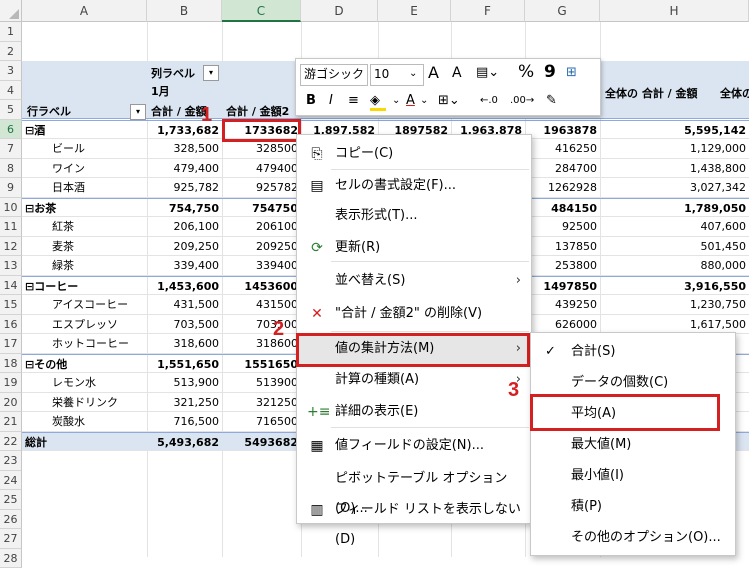 This screenshot has height=568, width=749. I want to click on menu-item-0: ⎘コピー(C), so click(414, 154).